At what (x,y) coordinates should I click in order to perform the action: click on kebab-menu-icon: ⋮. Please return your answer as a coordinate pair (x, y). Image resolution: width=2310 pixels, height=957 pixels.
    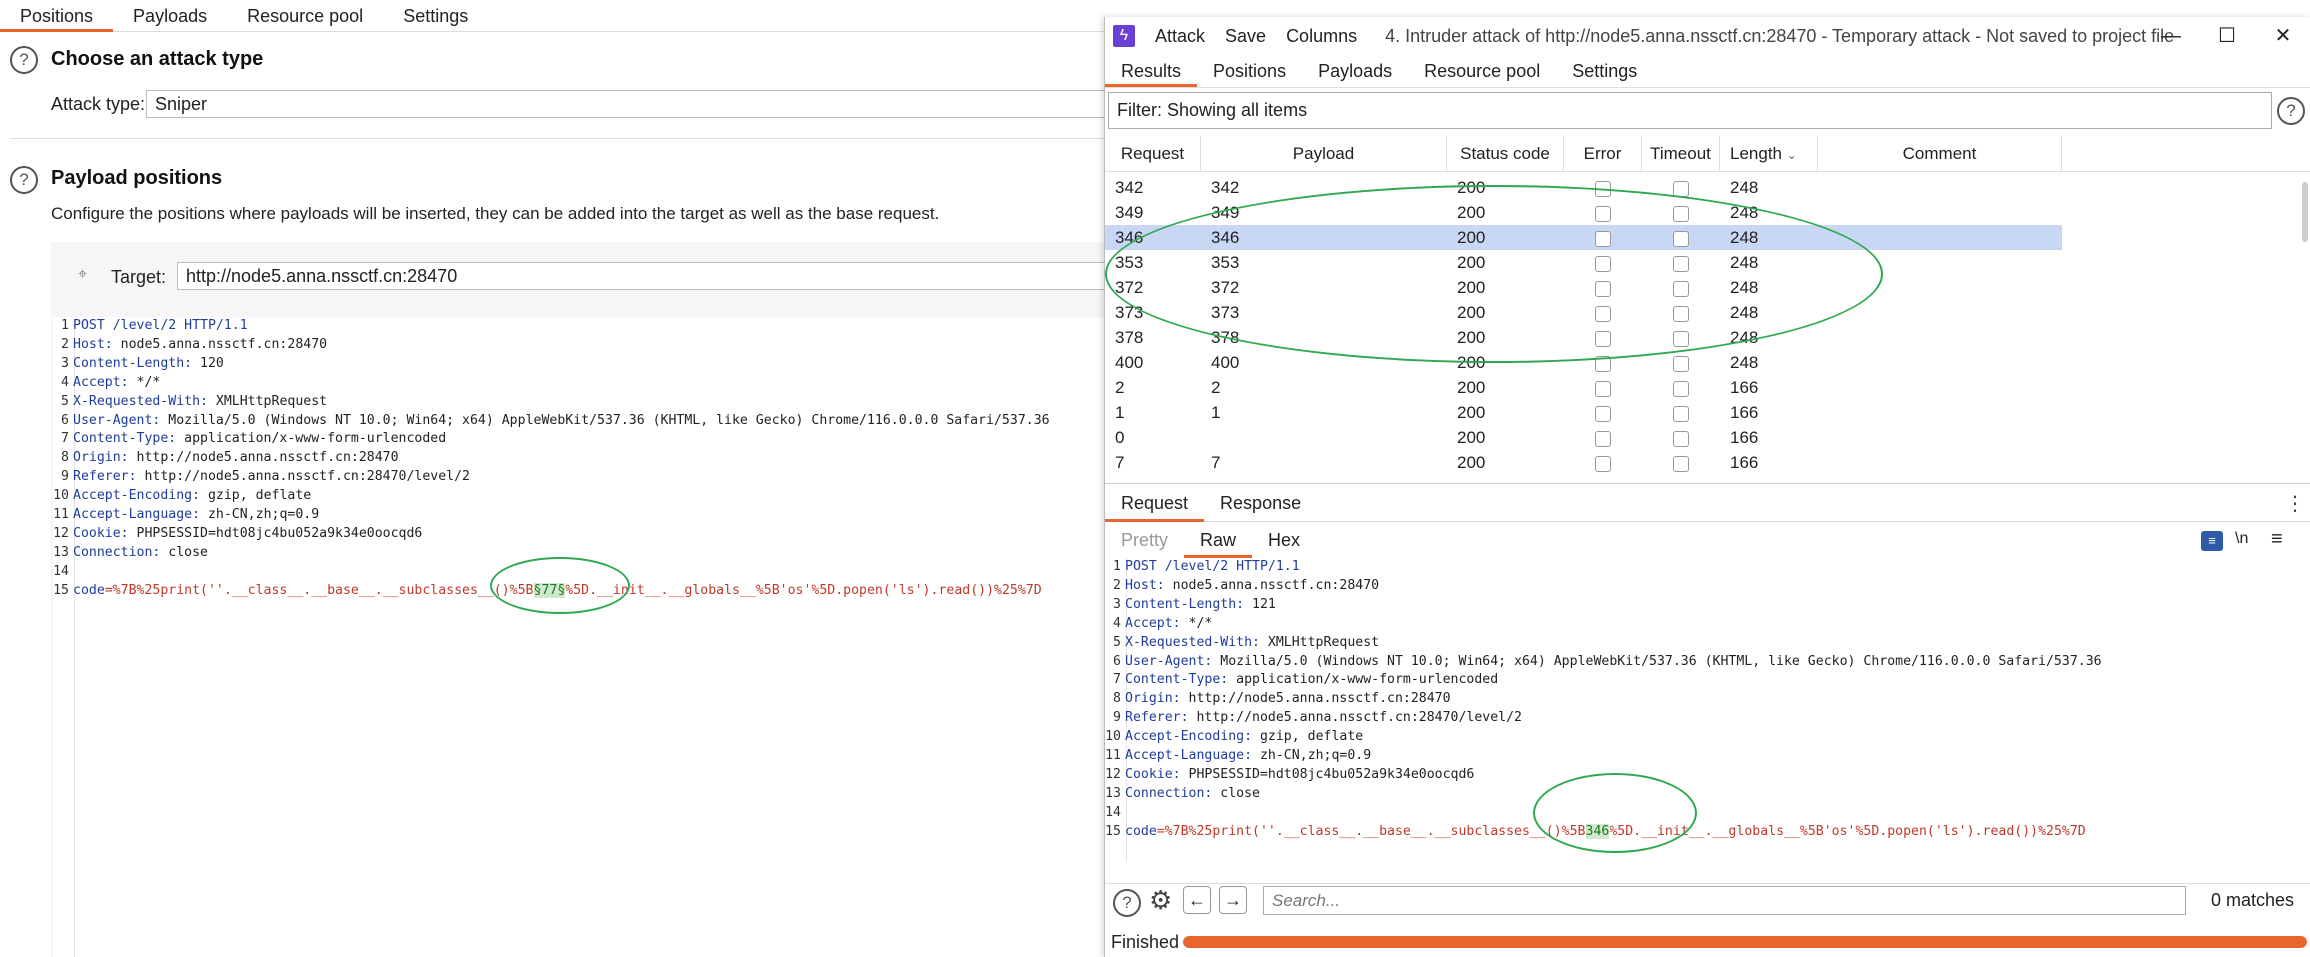
    Looking at the image, I should click on (2295, 503).